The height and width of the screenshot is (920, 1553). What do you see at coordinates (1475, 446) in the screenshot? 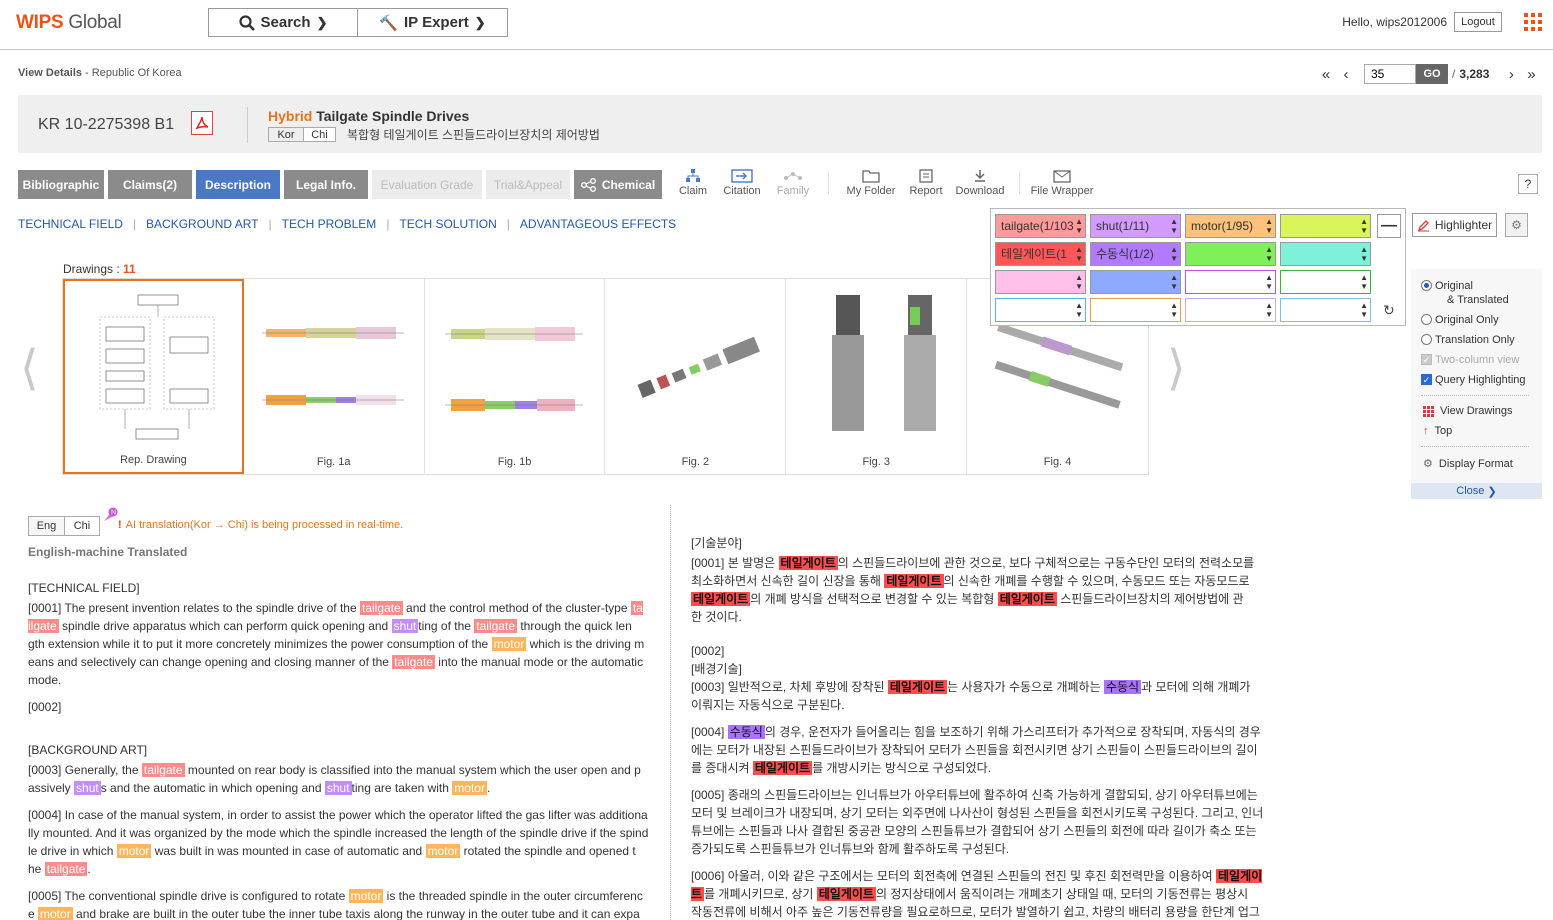
I see `panel-divider` at bounding box center [1475, 446].